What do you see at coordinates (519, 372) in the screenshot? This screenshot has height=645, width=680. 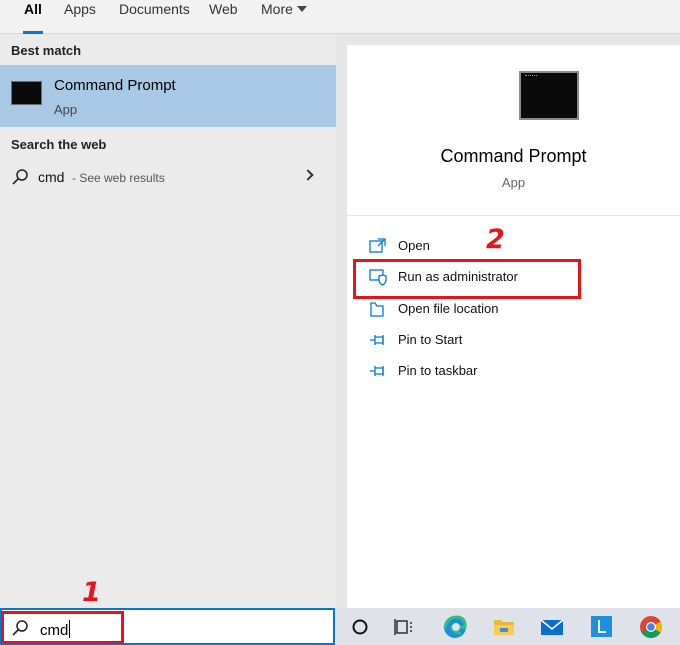 I see `action-pin-to-taskbar: Pin to taskbar` at bounding box center [519, 372].